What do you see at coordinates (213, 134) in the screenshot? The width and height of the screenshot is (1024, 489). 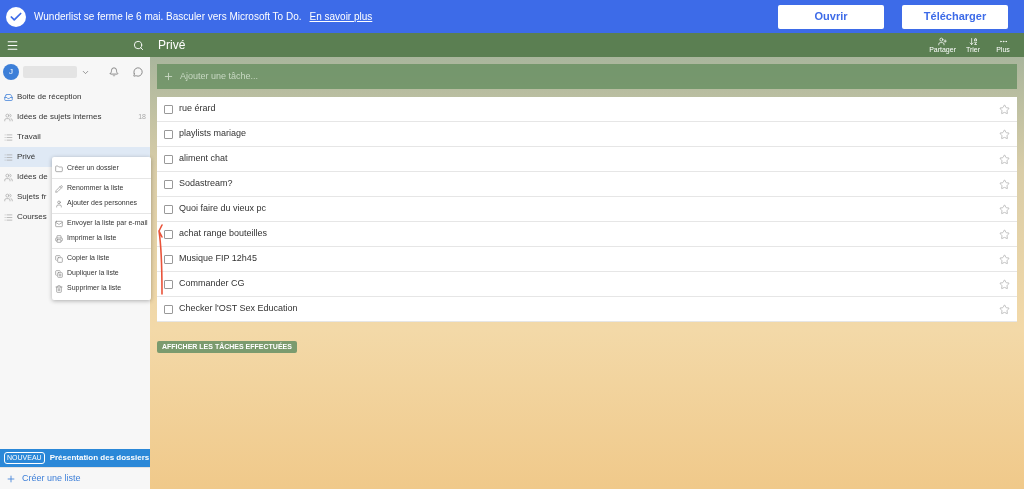 I see `task-title: playlists mariage` at bounding box center [213, 134].